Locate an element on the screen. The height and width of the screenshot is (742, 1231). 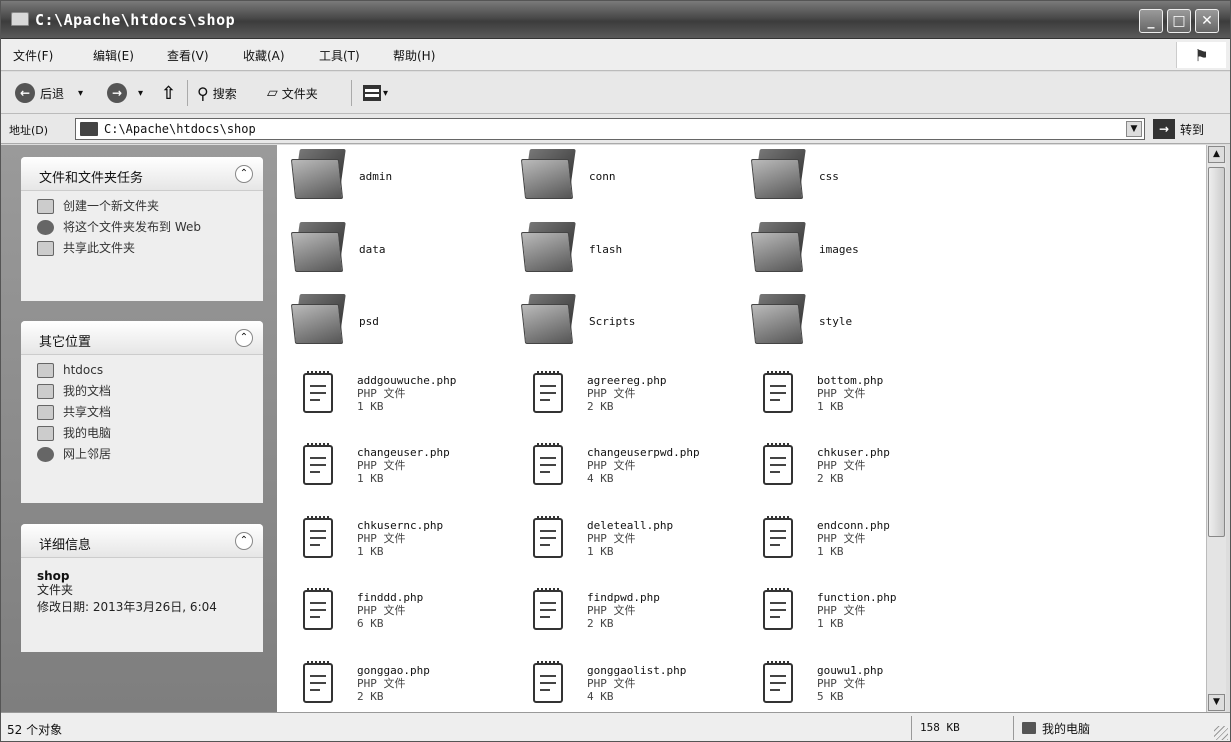
task-new-folder: 创建一个新文件夹 is located at coordinates (143, 206).